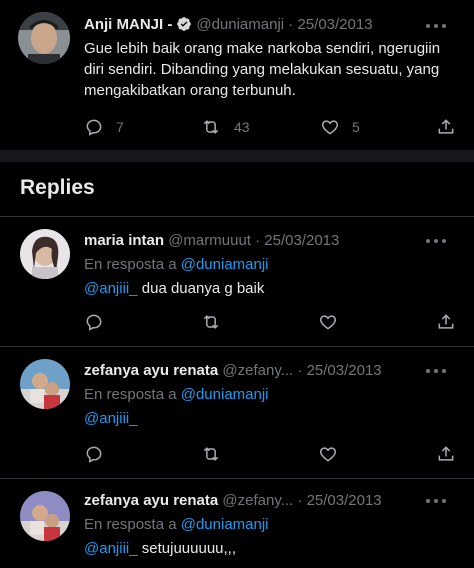 The width and height of the screenshot is (474, 568). I want to click on author-name: Anji MANJI -, so click(128, 24).